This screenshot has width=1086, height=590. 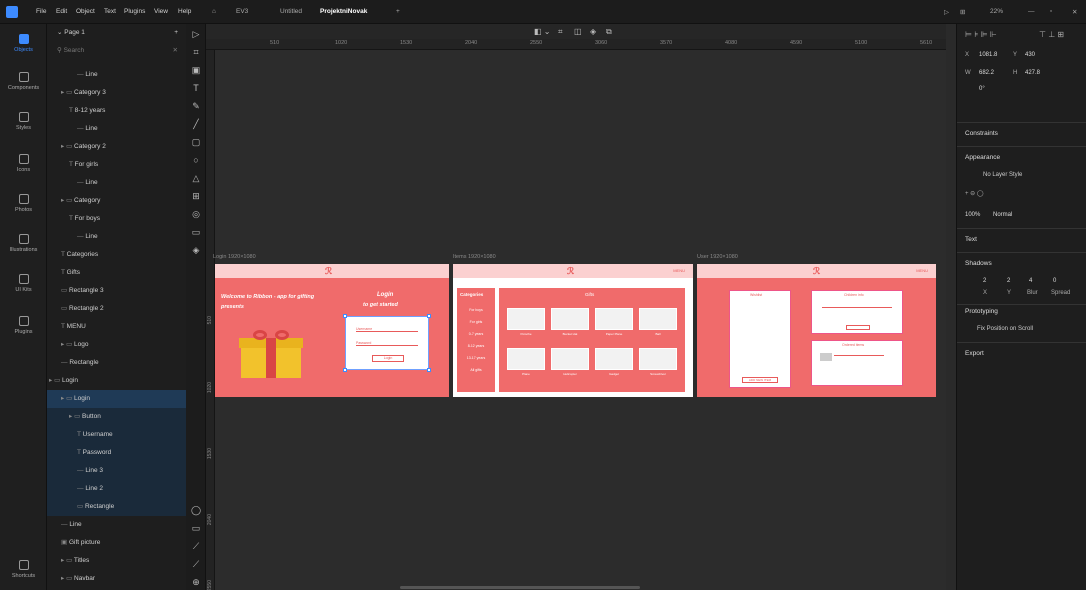 I want to click on h-value: 427.8, so click(x=1032, y=73).